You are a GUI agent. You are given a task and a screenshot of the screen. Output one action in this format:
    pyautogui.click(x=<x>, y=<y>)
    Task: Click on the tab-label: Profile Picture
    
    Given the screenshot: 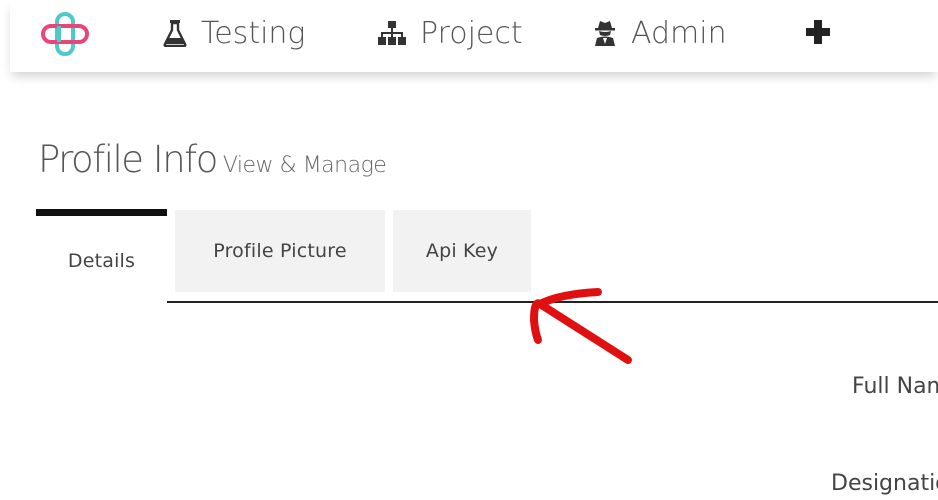 What is the action you would take?
    pyautogui.click(x=280, y=251)
    